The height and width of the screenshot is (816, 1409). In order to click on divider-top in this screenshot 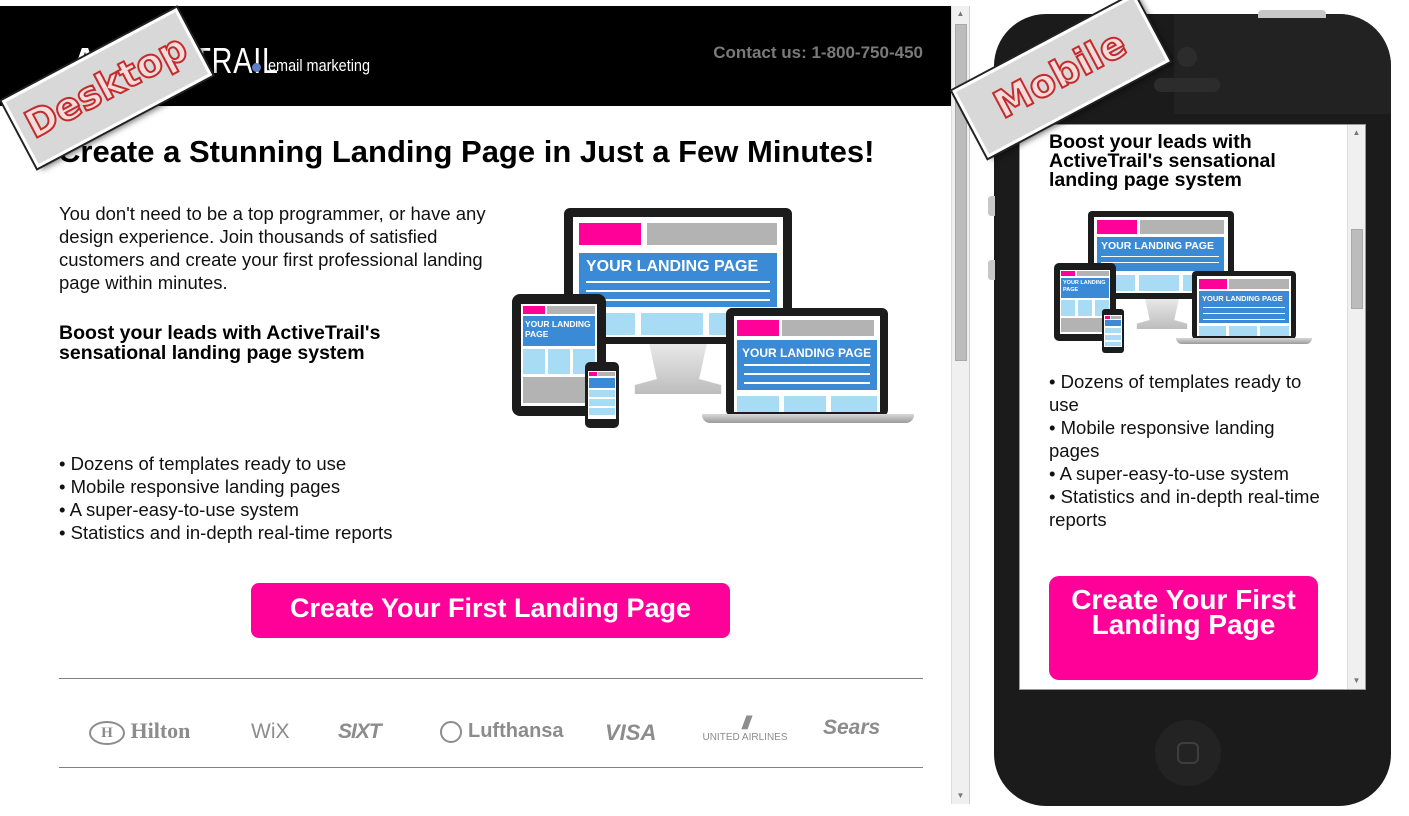, I will do `click(491, 678)`.